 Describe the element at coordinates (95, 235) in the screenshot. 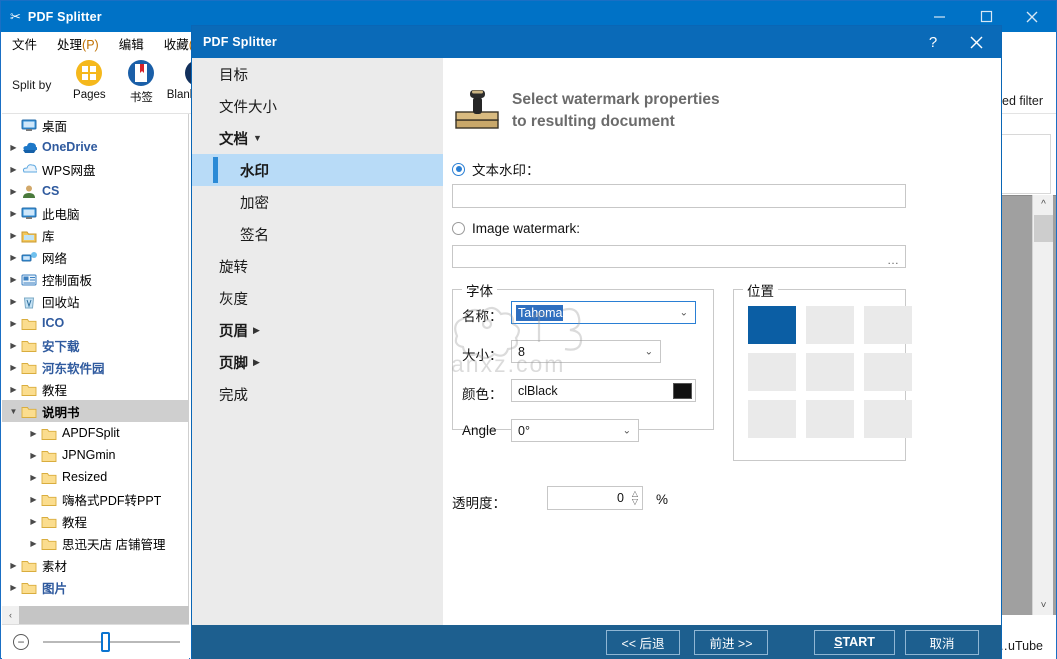

I see `tree-item: ▶ 库` at that location.